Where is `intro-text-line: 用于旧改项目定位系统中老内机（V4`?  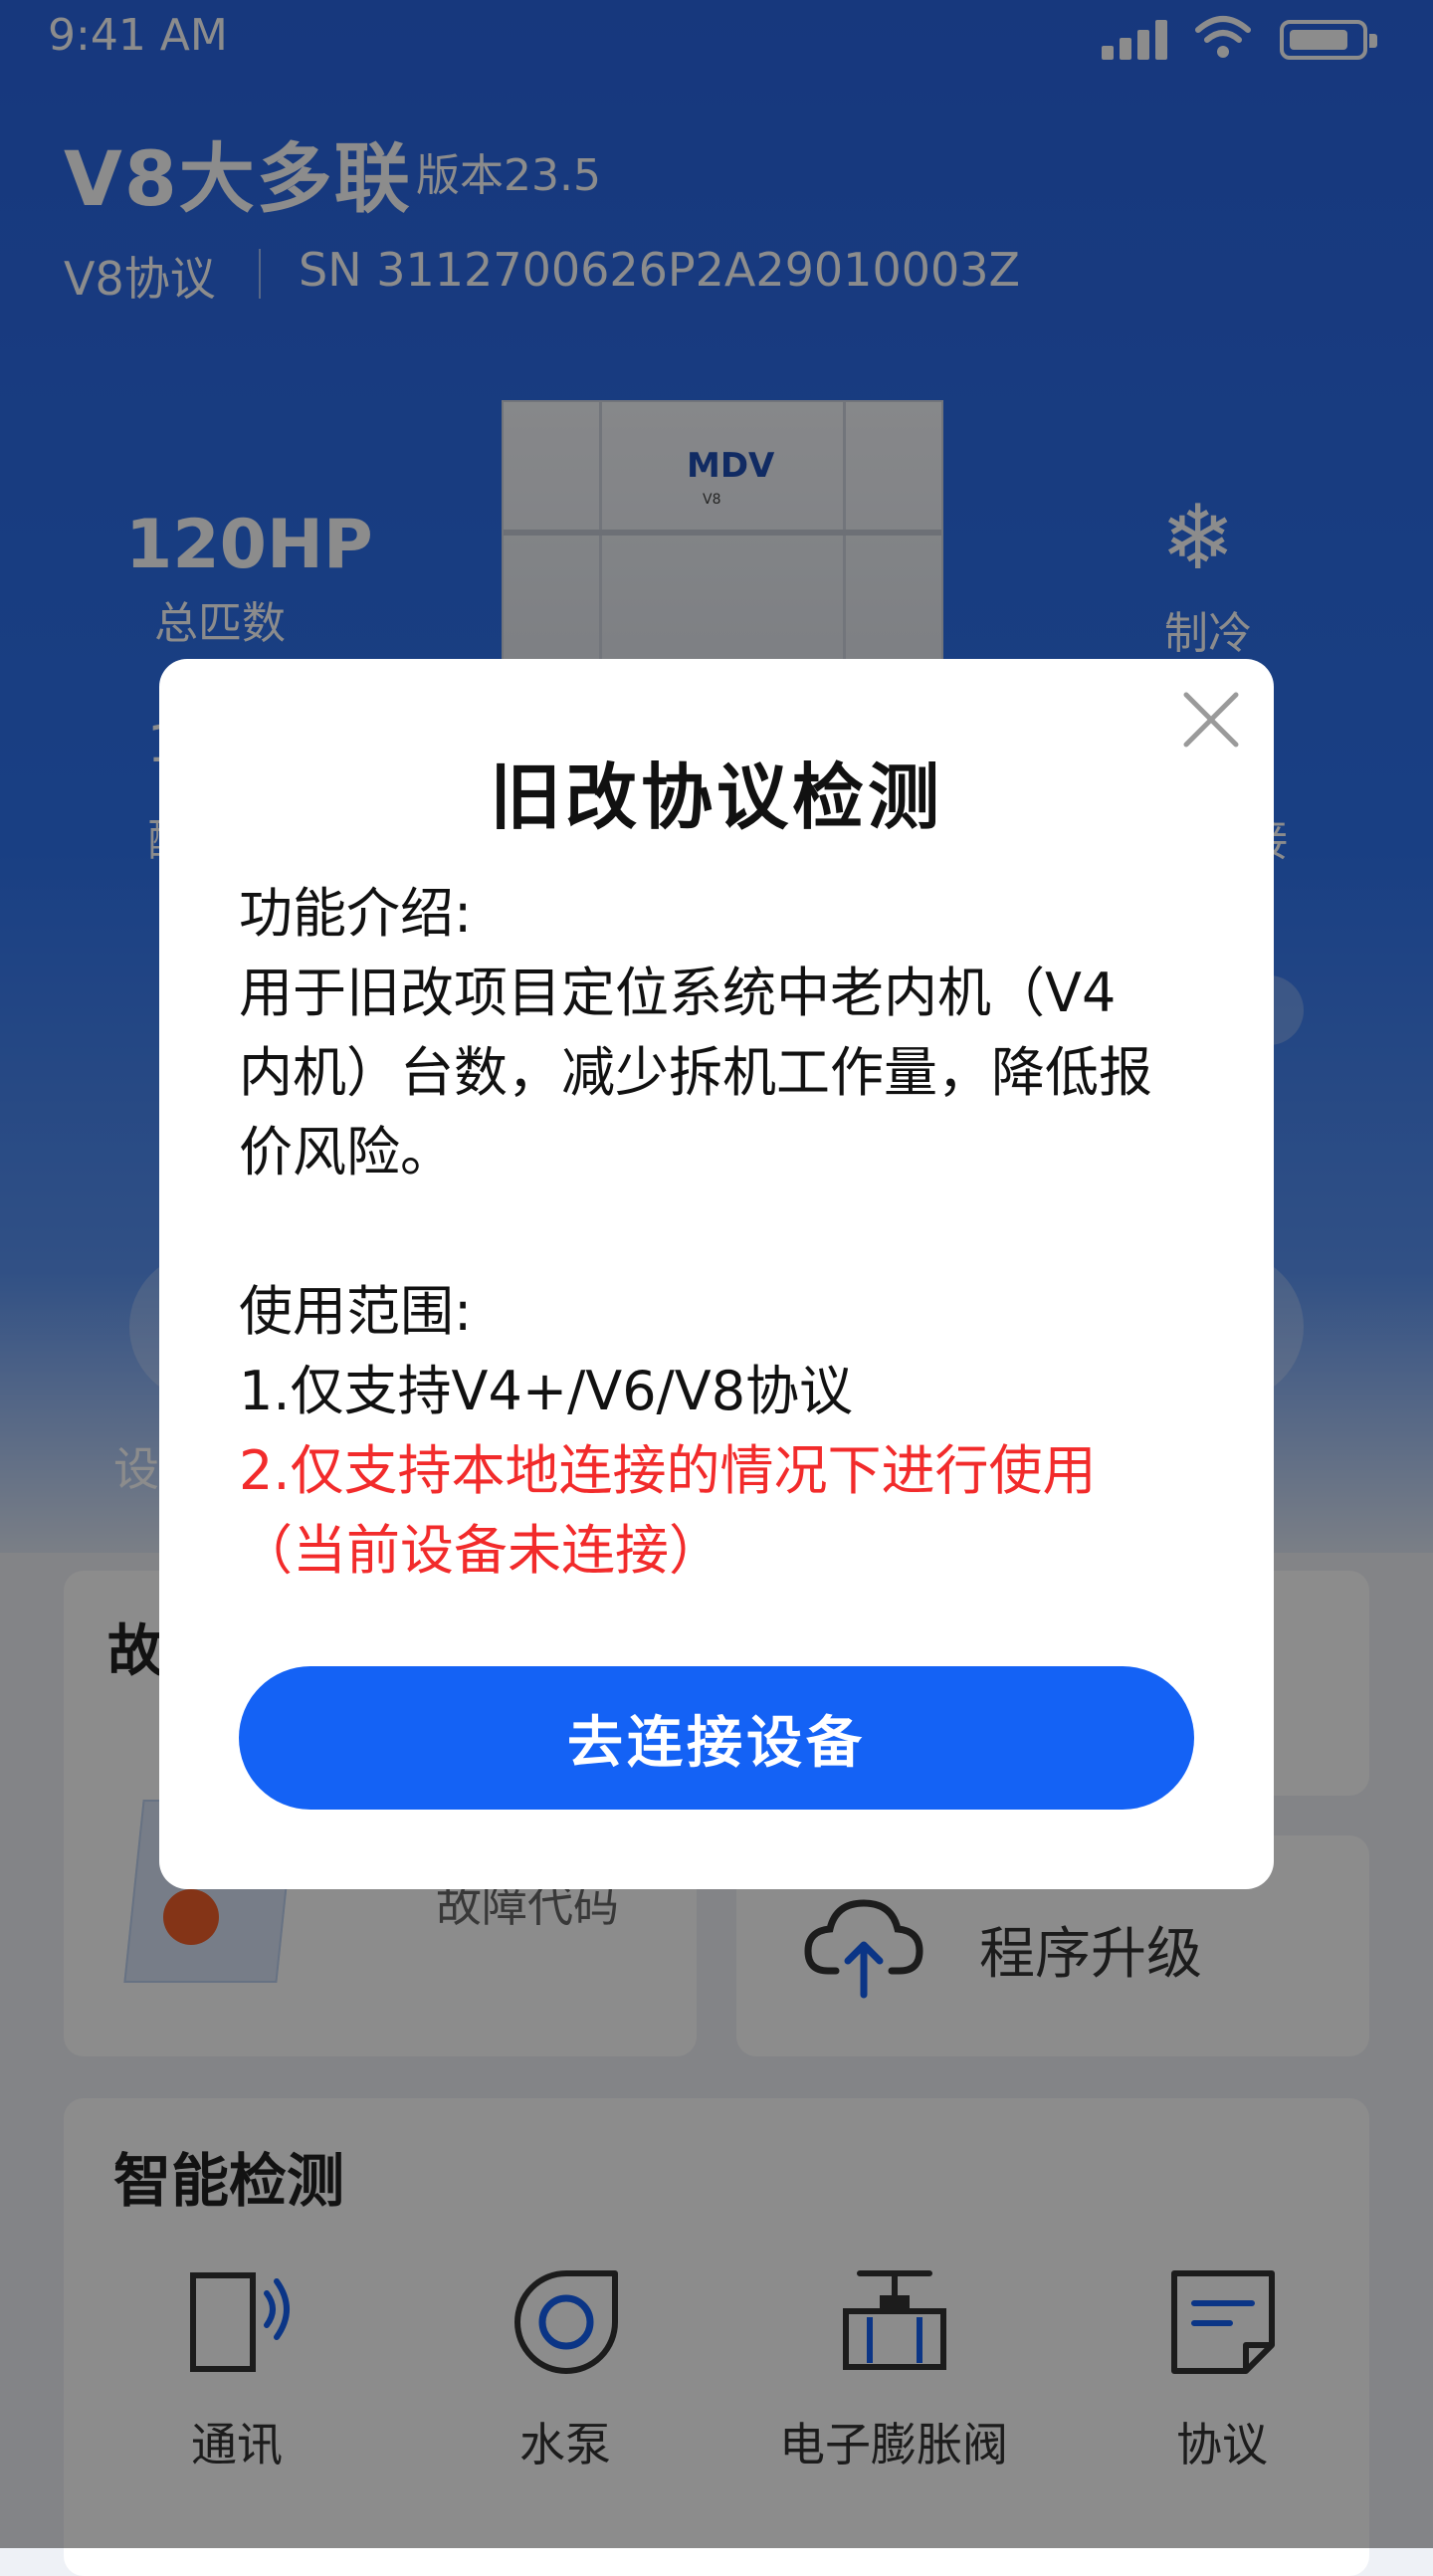 intro-text-line: 用于旧改项目定位系统中老内机（V4 is located at coordinates (678, 993).